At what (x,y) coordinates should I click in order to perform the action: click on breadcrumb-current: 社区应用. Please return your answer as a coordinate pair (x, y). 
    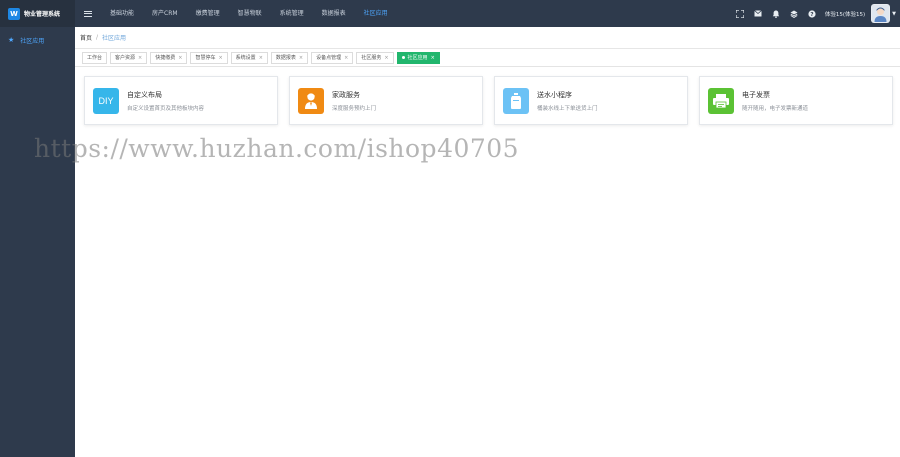
    Looking at the image, I should click on (114, 38).